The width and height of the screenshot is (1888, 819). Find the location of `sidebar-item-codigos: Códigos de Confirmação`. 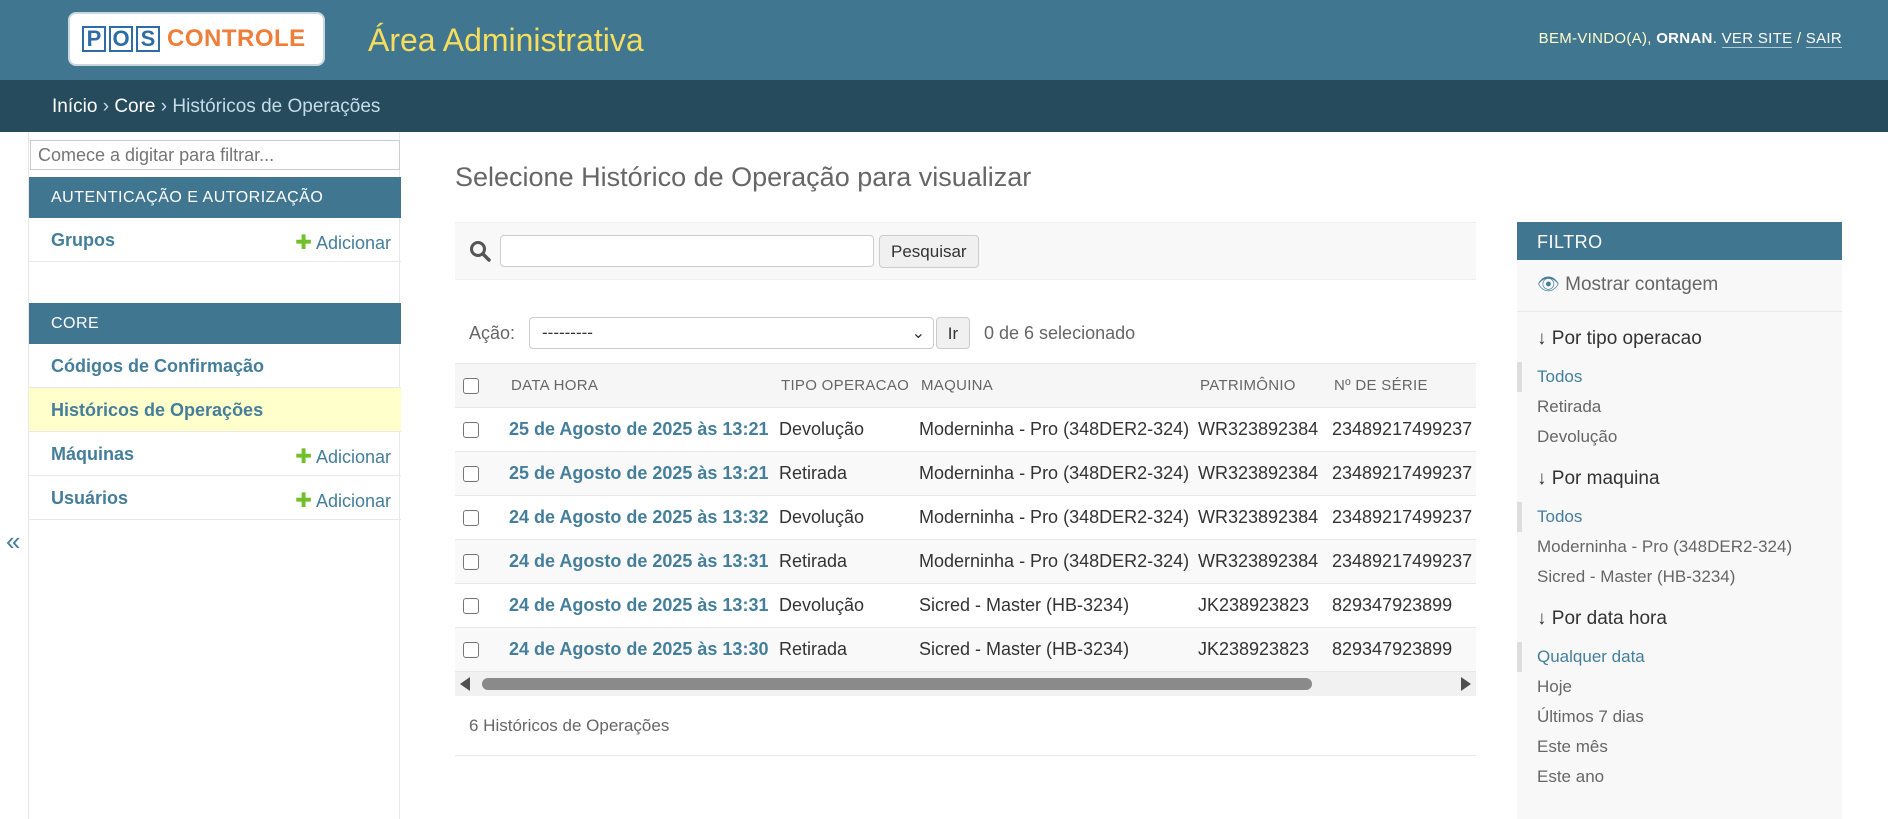

sidebar-item-codigos: Códigos de Confirmação is located at coordinates (215, 366).